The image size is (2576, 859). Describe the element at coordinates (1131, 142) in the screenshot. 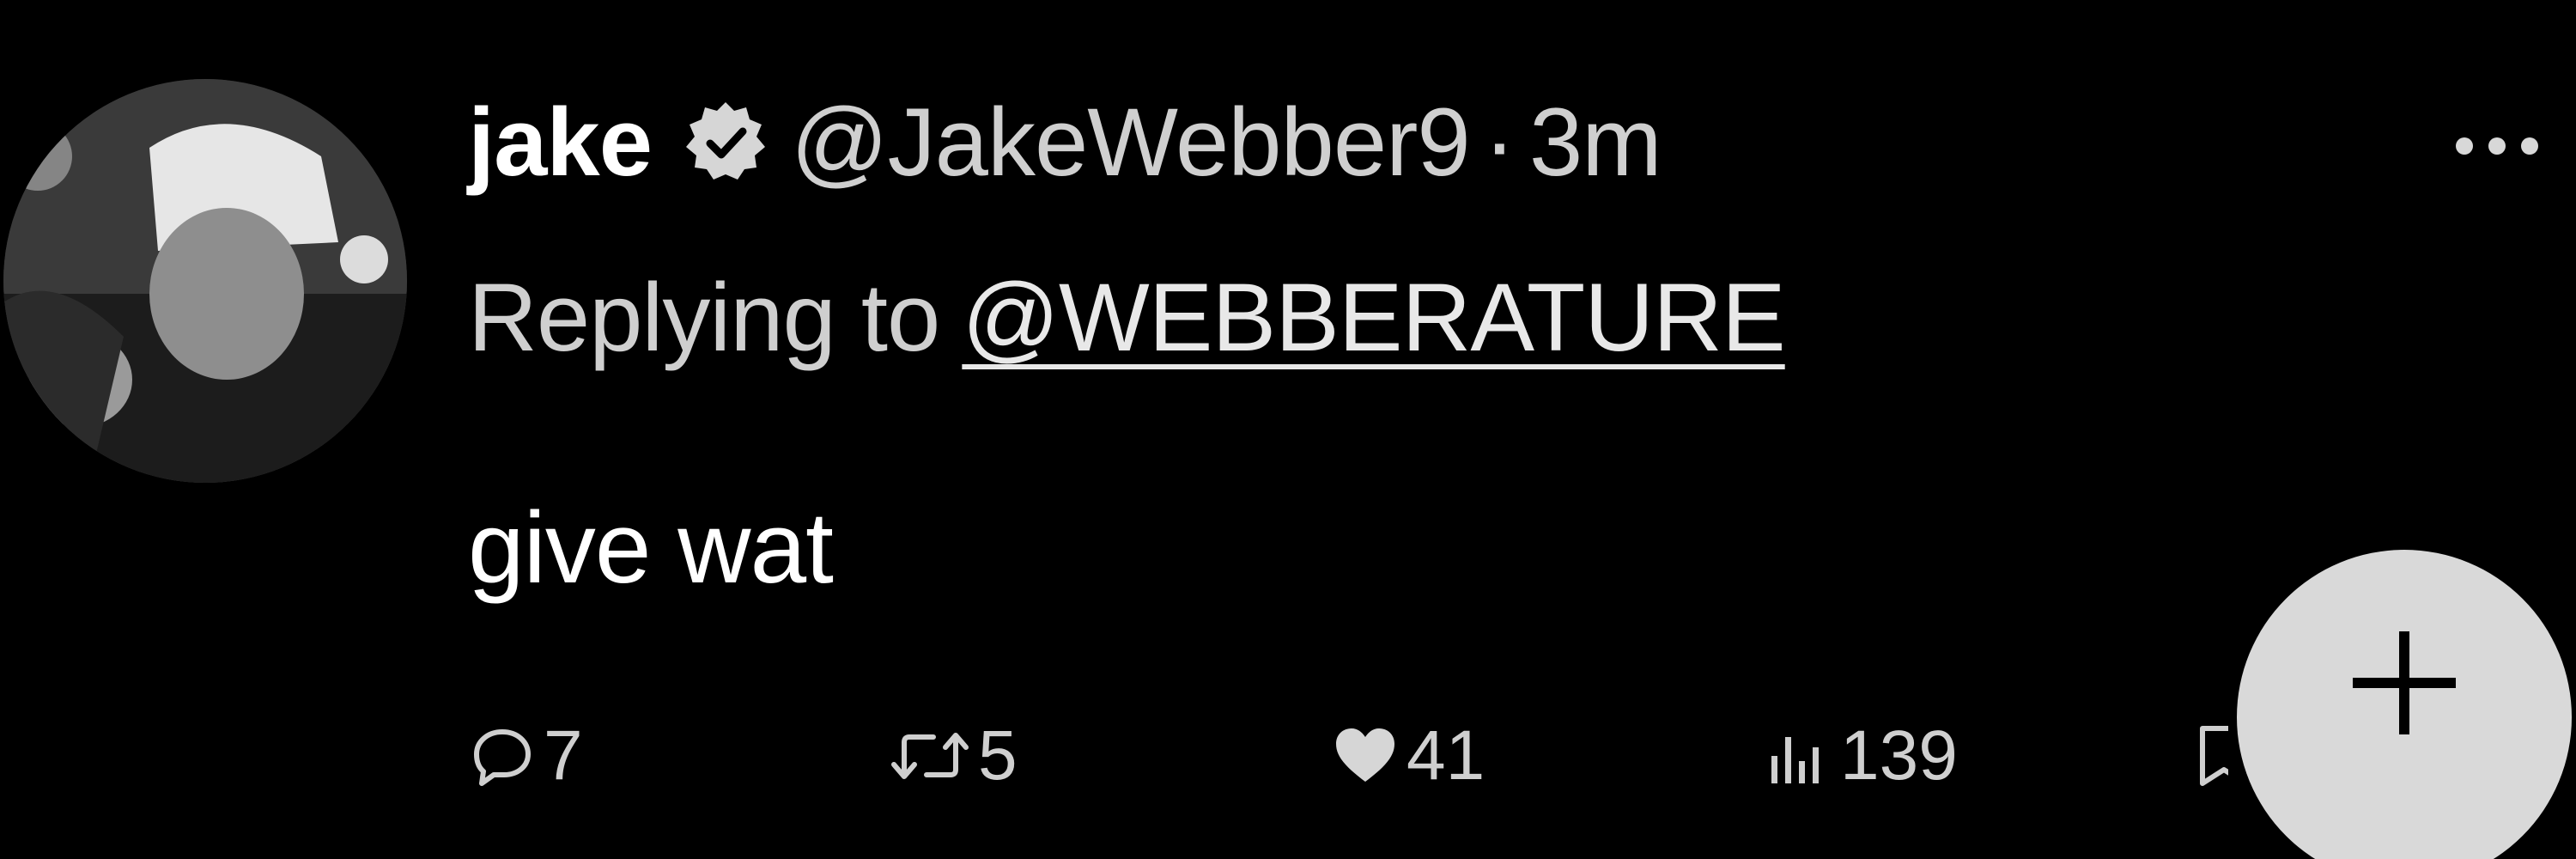

I see `author-handle: @JakeWebber9` at that location.